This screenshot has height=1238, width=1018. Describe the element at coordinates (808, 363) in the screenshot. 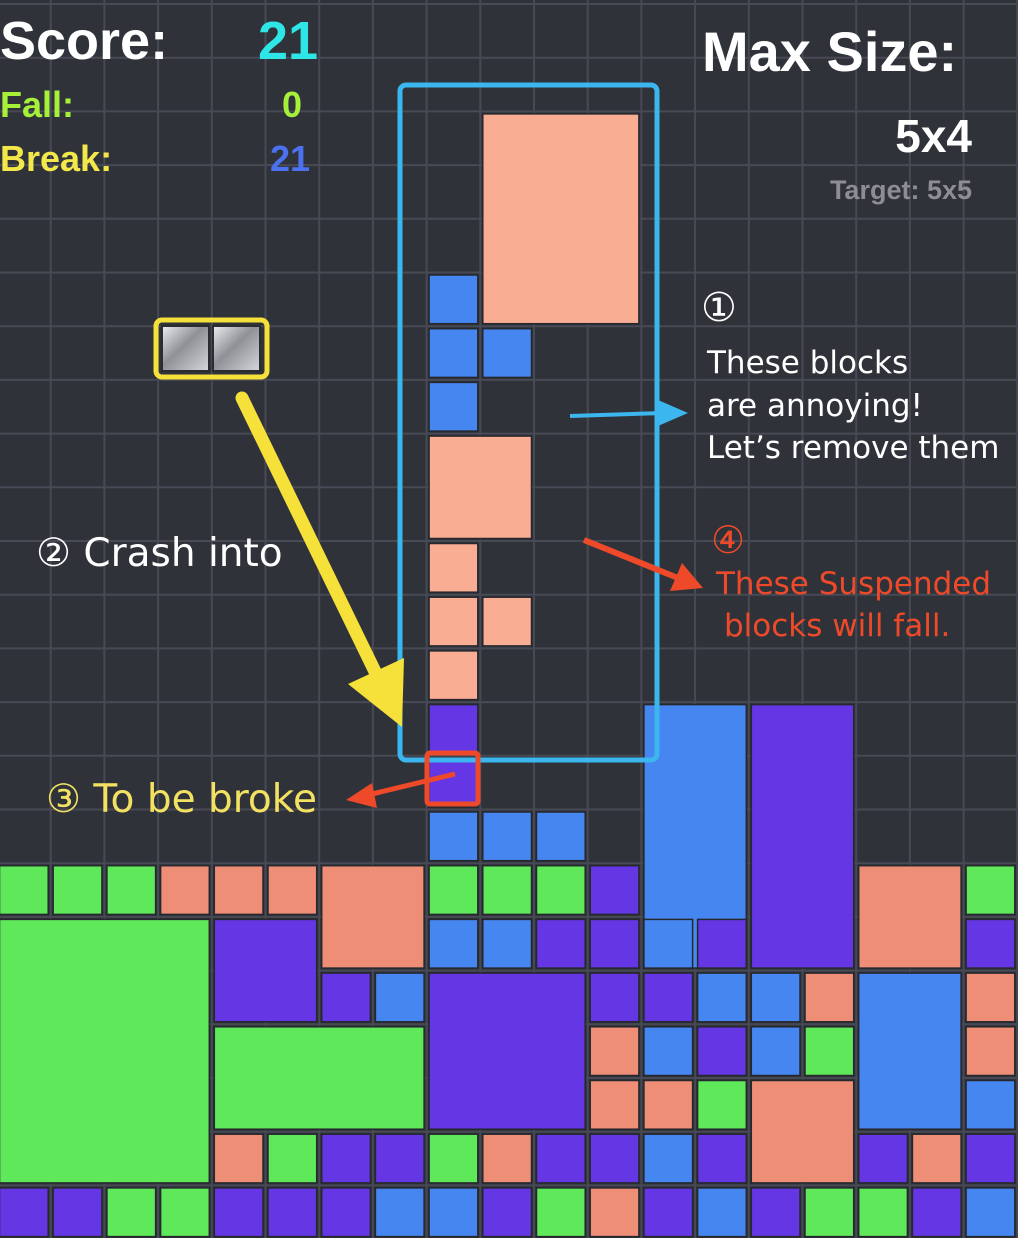

I see `note1-text-line1: These blocks` at that location.